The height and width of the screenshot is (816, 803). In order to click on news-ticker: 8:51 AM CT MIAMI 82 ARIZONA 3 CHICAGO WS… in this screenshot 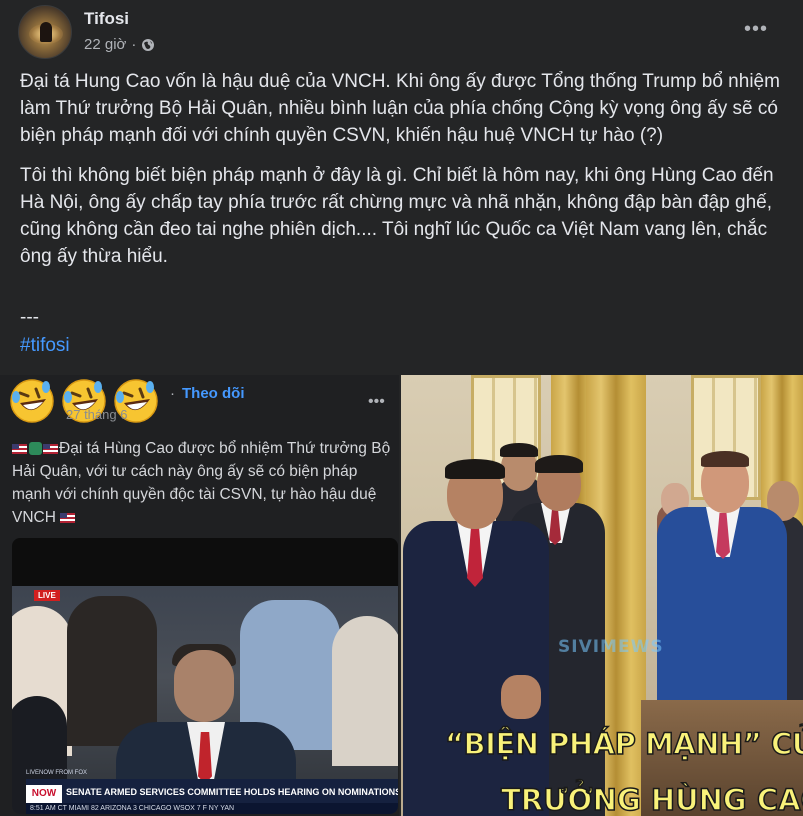, I will do `click(212, 808)`.